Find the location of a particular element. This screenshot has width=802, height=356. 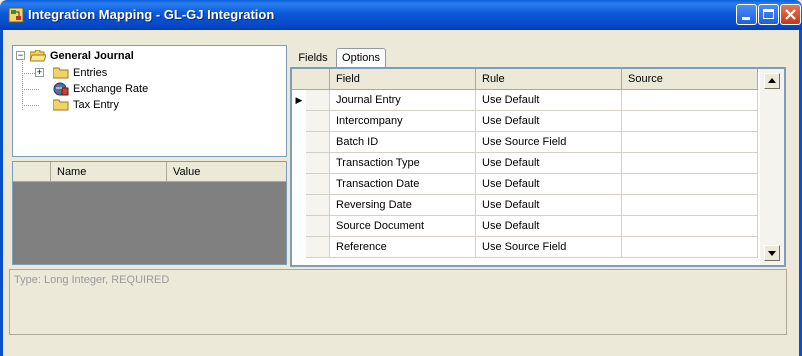

field-cell: Source Document is located at coordinates (403, 226).